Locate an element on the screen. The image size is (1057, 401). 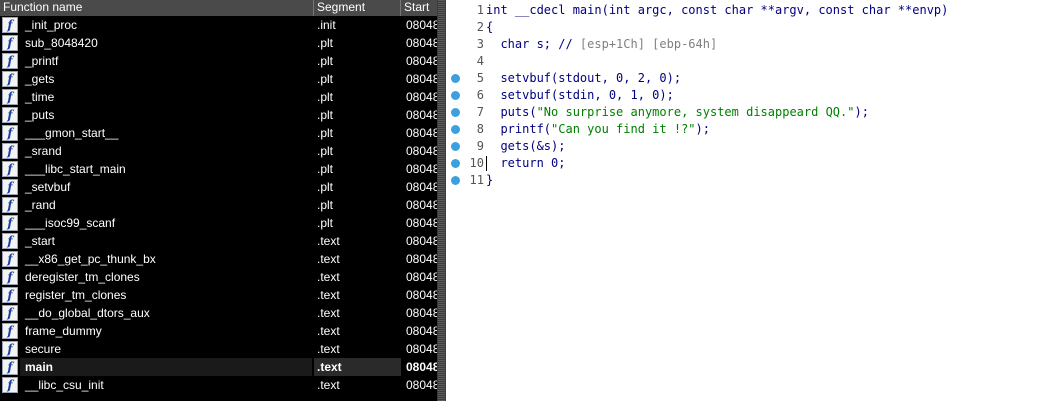
function-row: f _rand .plt 08048 is located at coordinates (218, 205).